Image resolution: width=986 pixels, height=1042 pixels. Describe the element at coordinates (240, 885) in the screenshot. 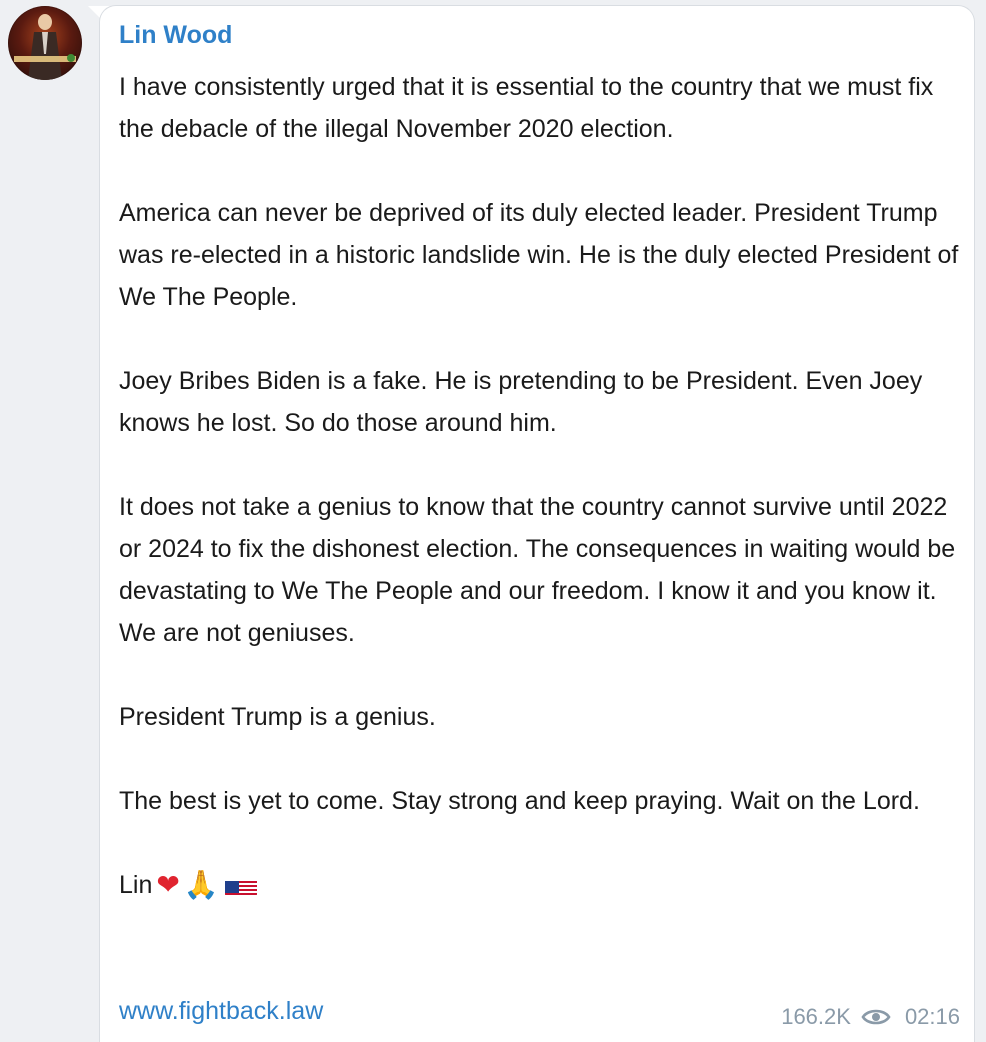

I see `us-flag-emoji-icon` at that location.